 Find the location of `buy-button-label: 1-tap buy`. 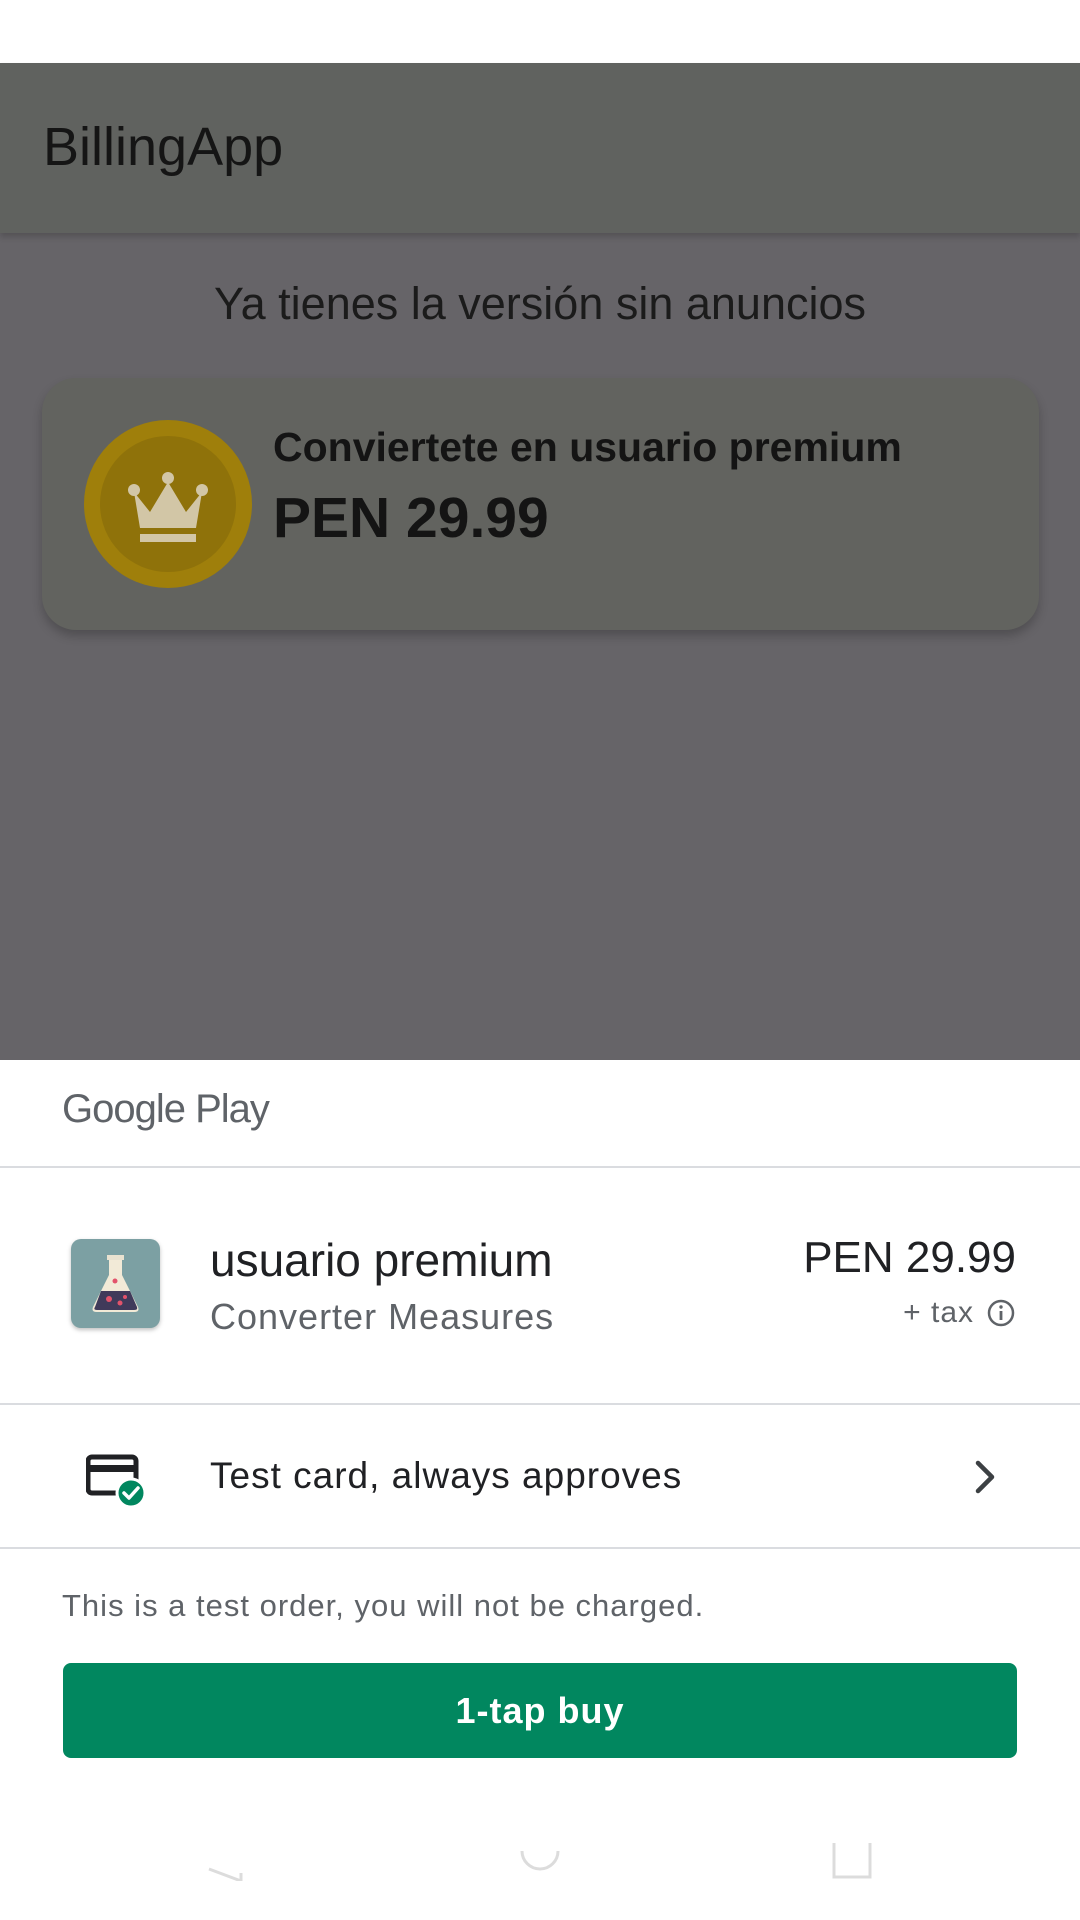

buy-button-label: 1-tap buy is located at coordinates (540, 1710).